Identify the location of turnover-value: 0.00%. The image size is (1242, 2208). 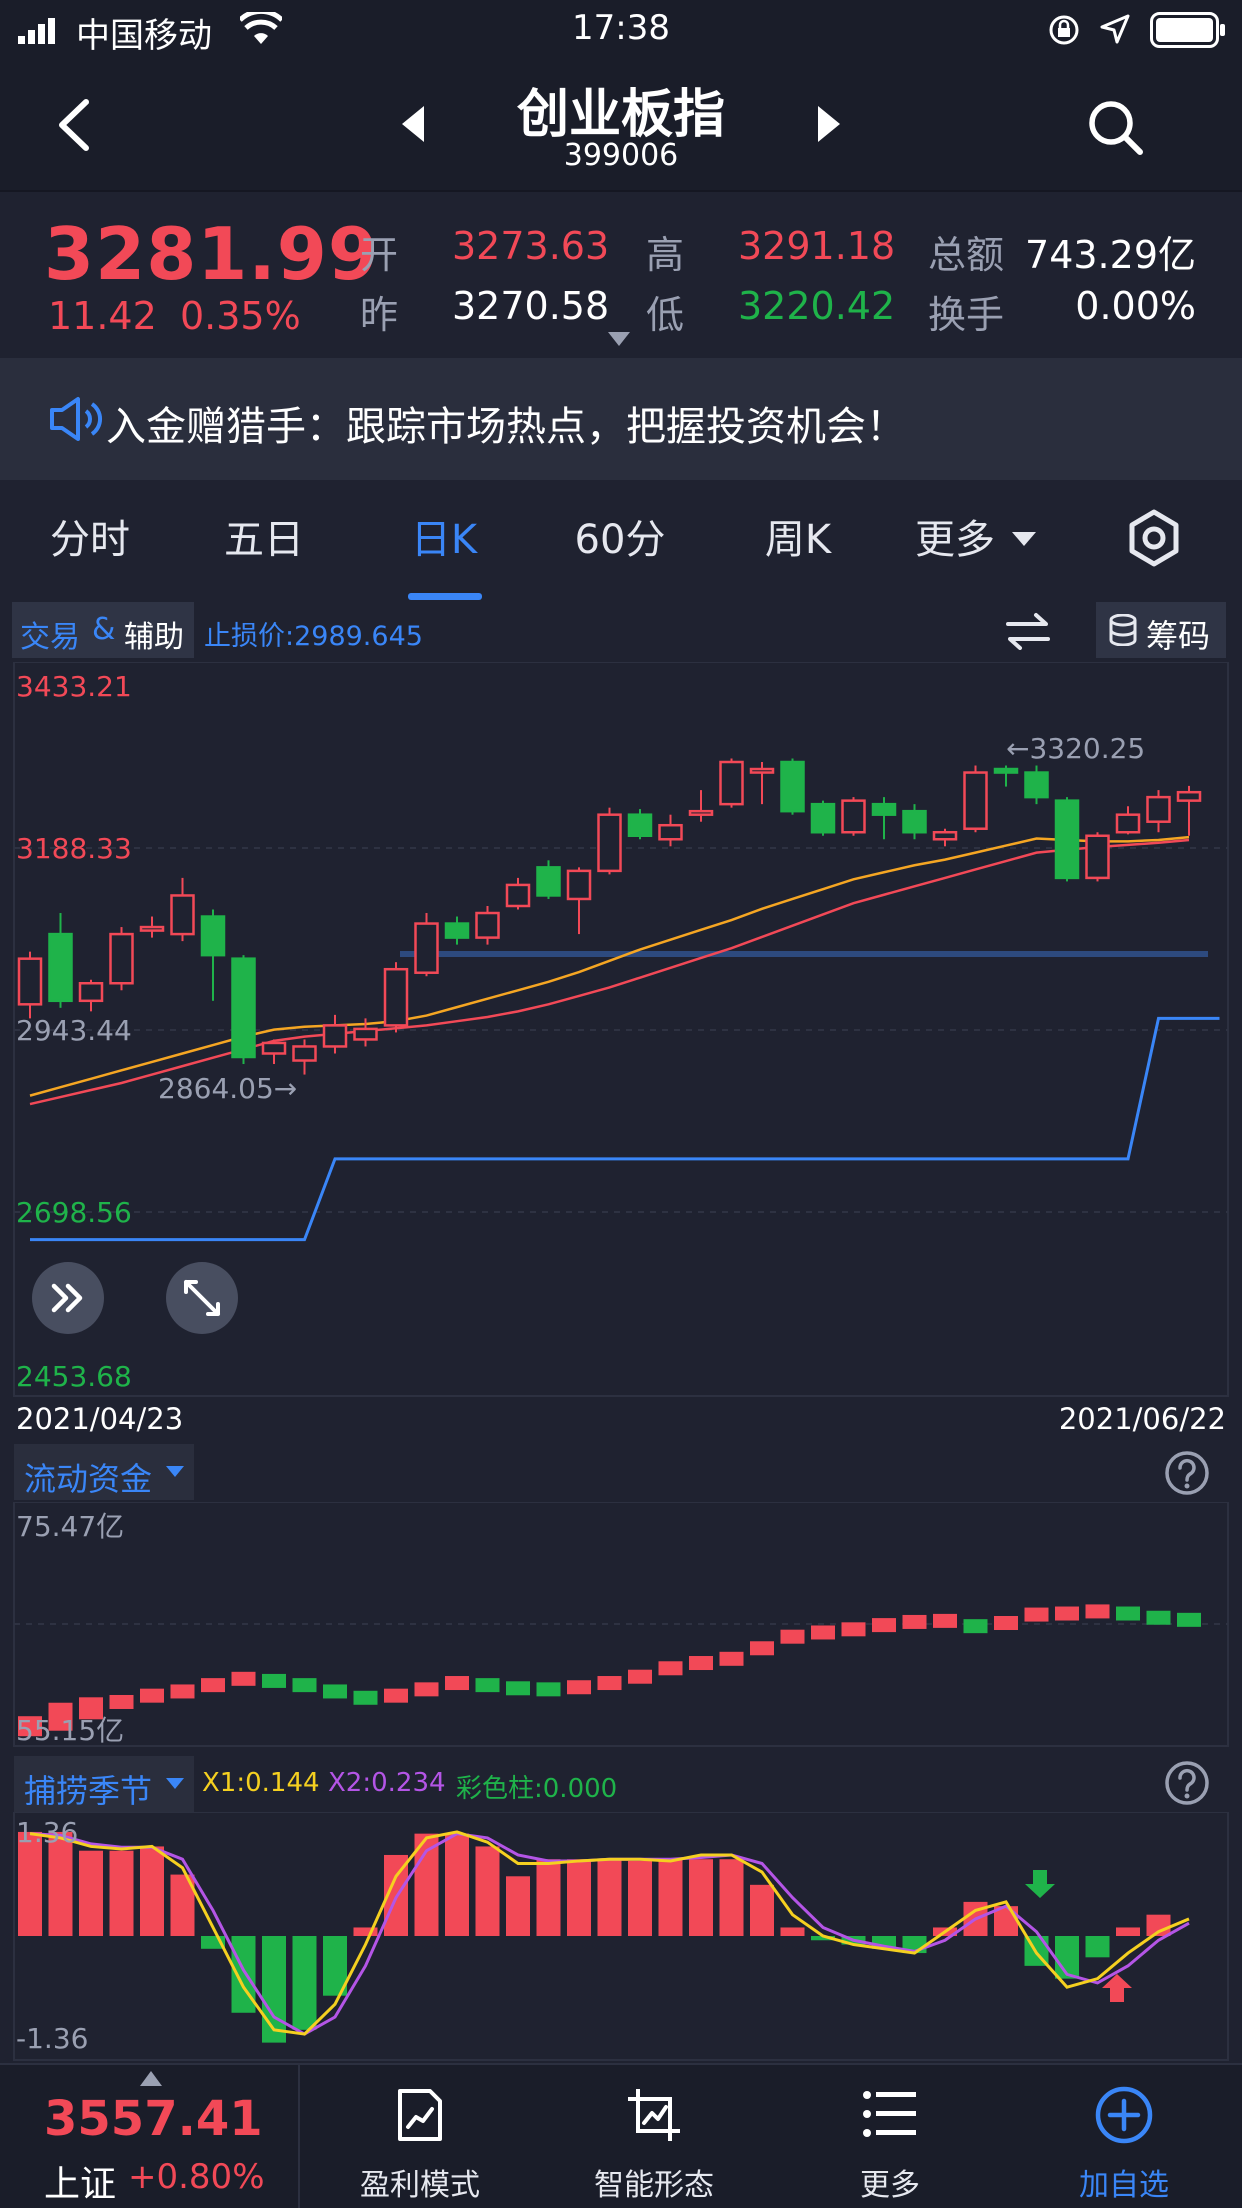
(1135, 306).